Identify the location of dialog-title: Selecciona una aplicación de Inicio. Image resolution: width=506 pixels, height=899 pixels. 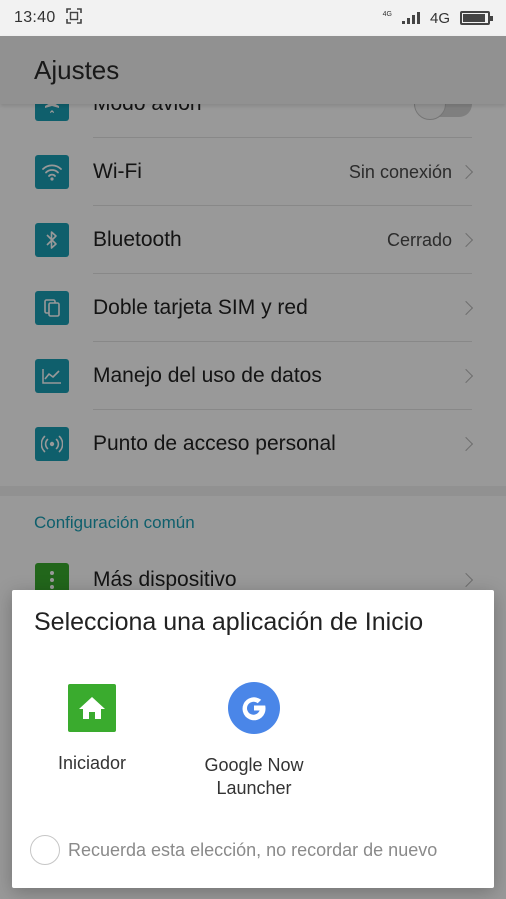
(229, 622).